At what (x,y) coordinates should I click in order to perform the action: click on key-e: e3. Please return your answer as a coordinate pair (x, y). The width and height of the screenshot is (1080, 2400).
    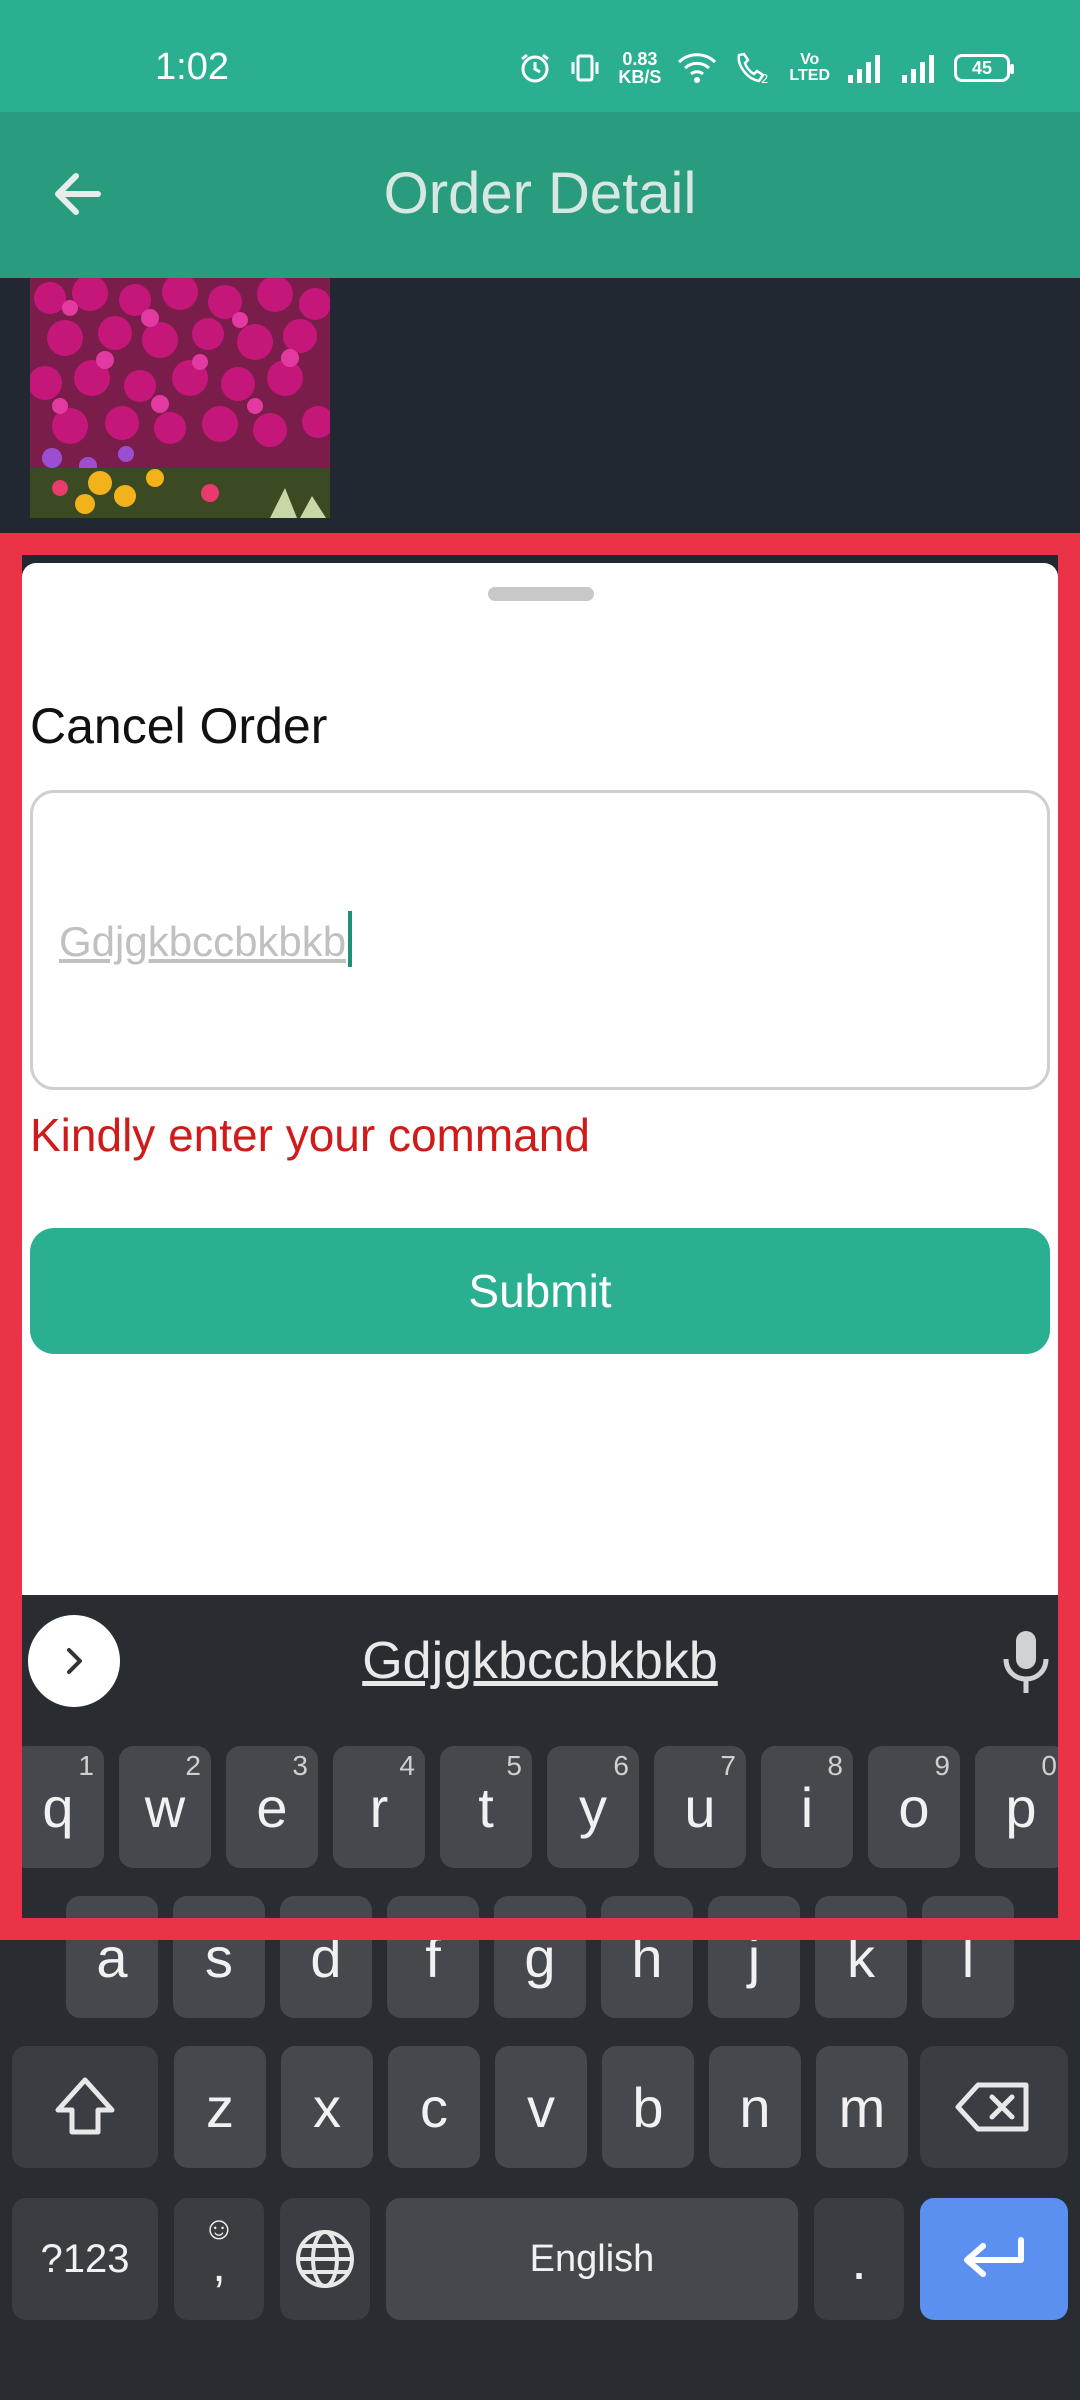
    Looking at the image, I should click on (272, 1807).